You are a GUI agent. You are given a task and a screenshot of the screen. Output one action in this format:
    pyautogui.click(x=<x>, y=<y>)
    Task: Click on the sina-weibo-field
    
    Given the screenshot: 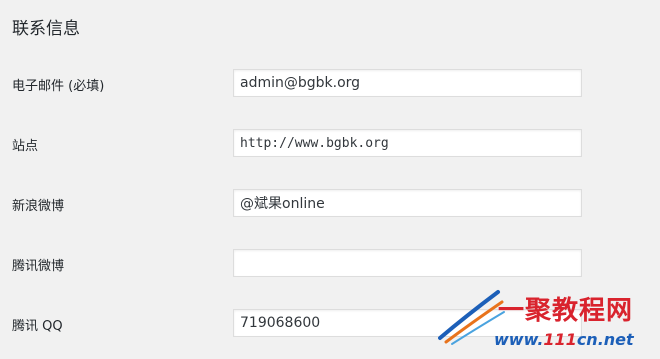 What is the action you would take?
    pyautogui.click(x=407, y=203)
    